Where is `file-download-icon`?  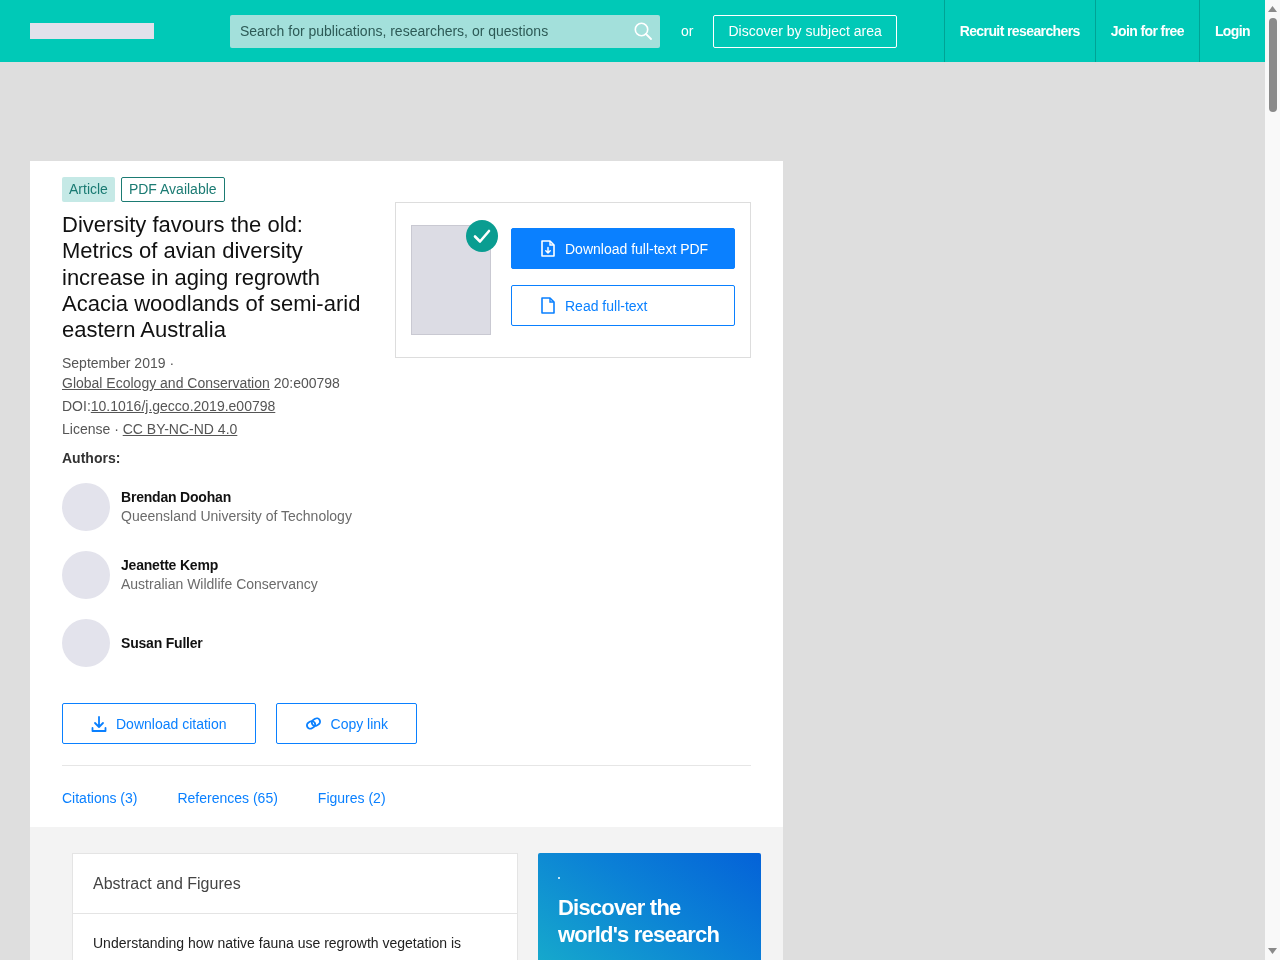
file-download-icon is located at coordinates (548, 248).